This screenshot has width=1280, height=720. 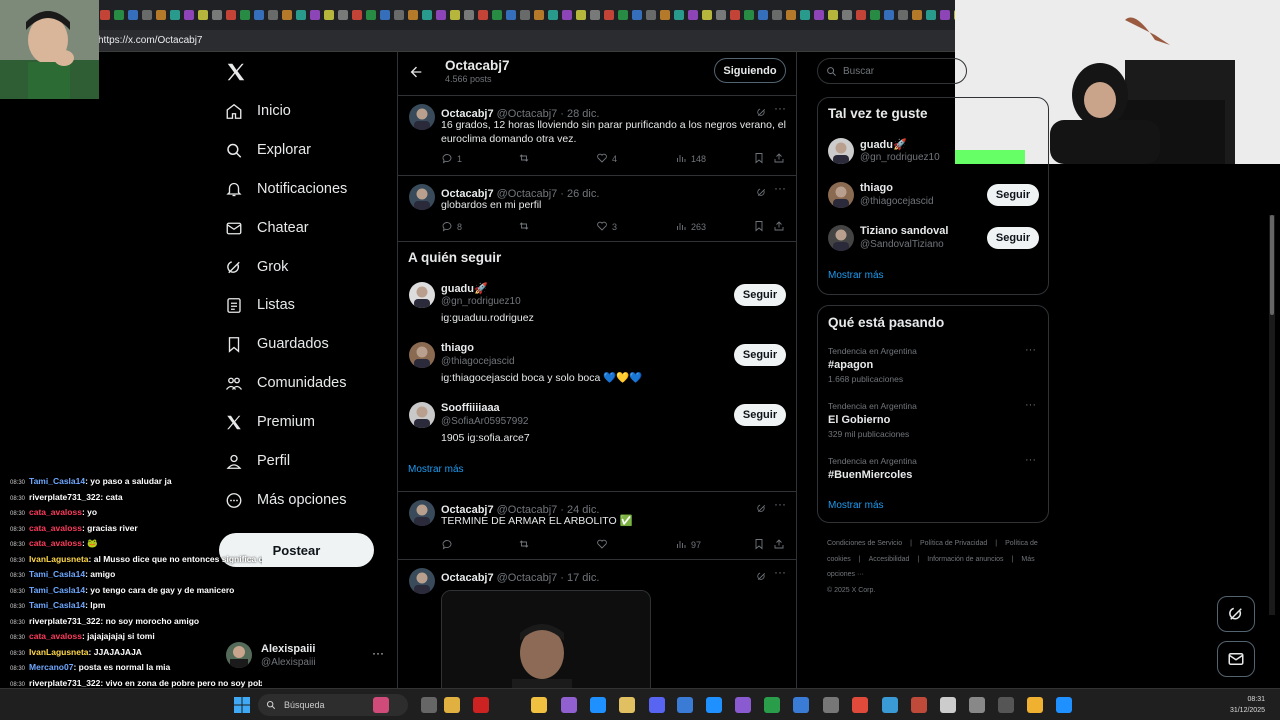 What do you see at coordinates (417, 73) in the screenshot?
I see `back-arrow-icon` at bounding box center [417, 73].